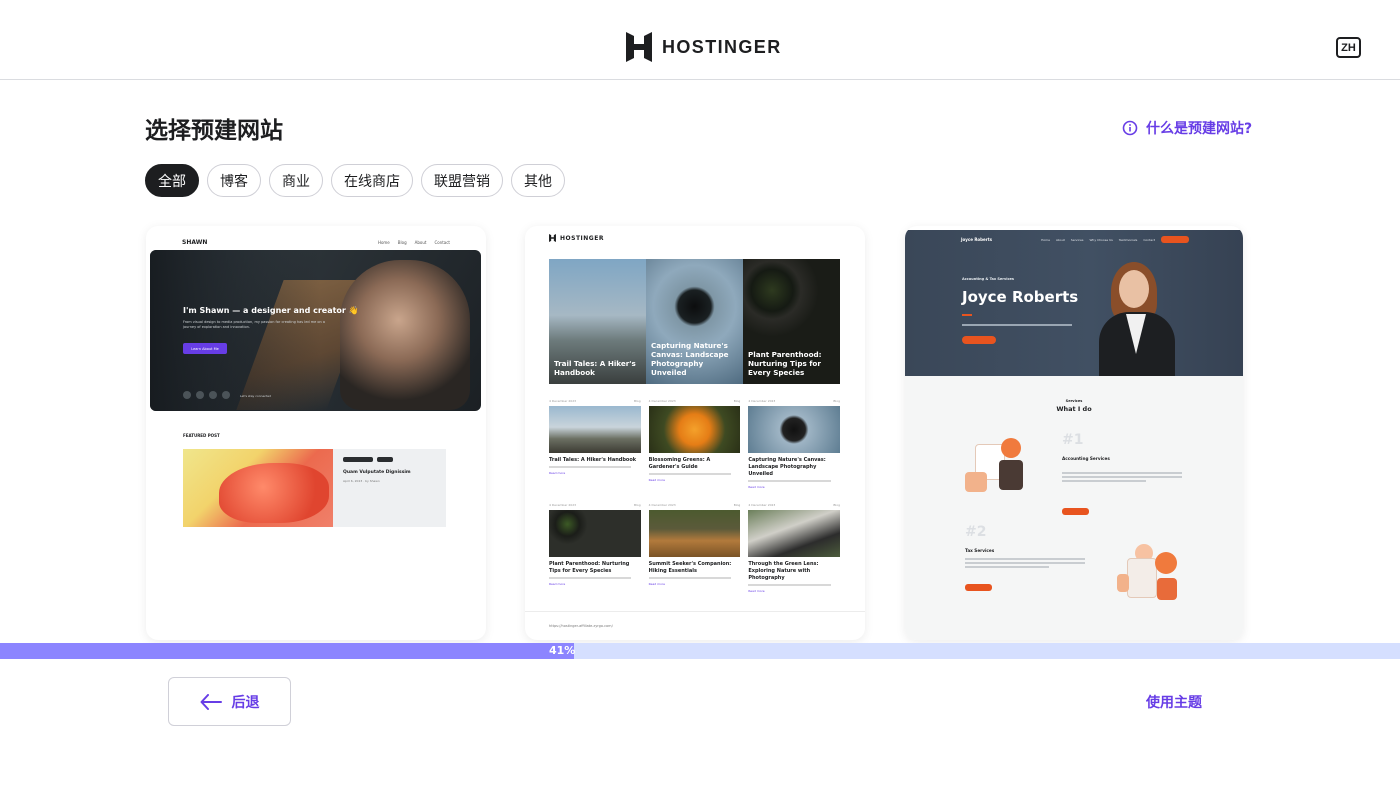 Image resolution: width=1400 pixels, height=800 pixels. Describe the element at coordinates (234, 180) in the screenshot. I see `filter-blog: 博客` at that location.